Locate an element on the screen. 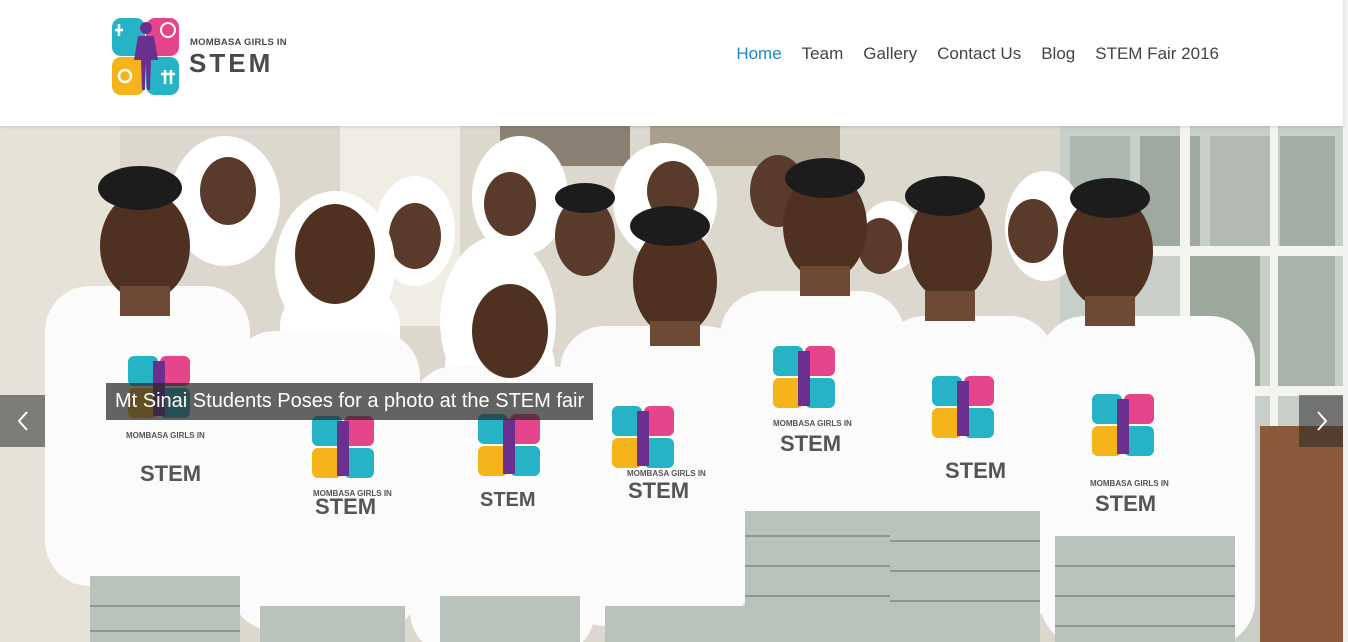  nav-item-blog: Blog is located at coordinates (1058, 54).